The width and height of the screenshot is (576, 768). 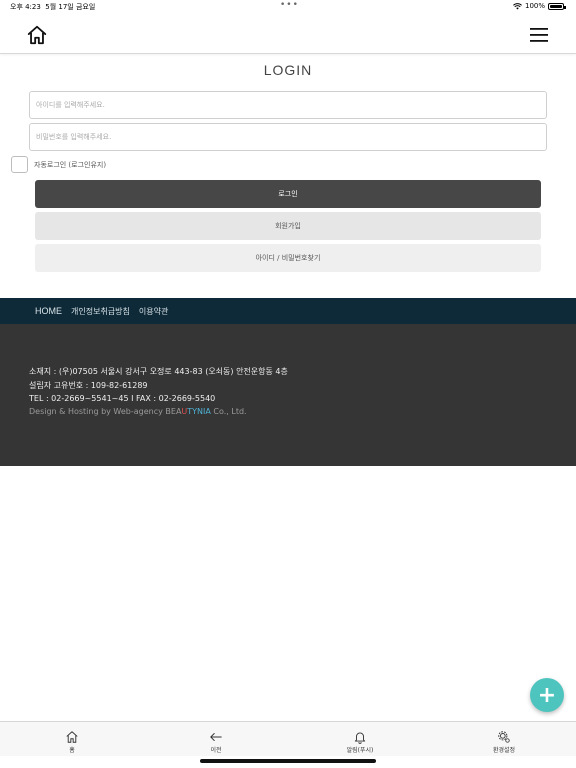 I want to click on tab-label-home: 홈, so click(x=72, y=750).